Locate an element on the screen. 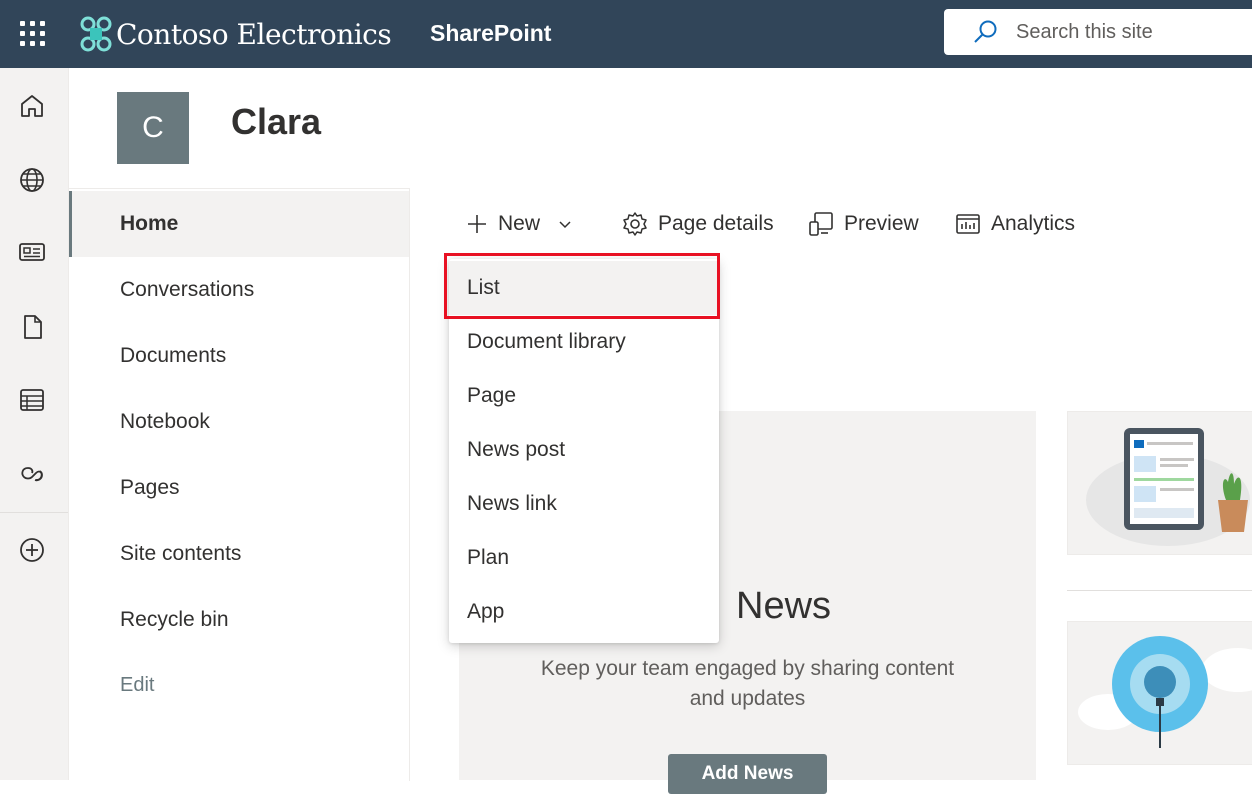 The height and width of the screenshot is (794, 1252). menu-item-news-post: News post is located at coordinates (584, 450).